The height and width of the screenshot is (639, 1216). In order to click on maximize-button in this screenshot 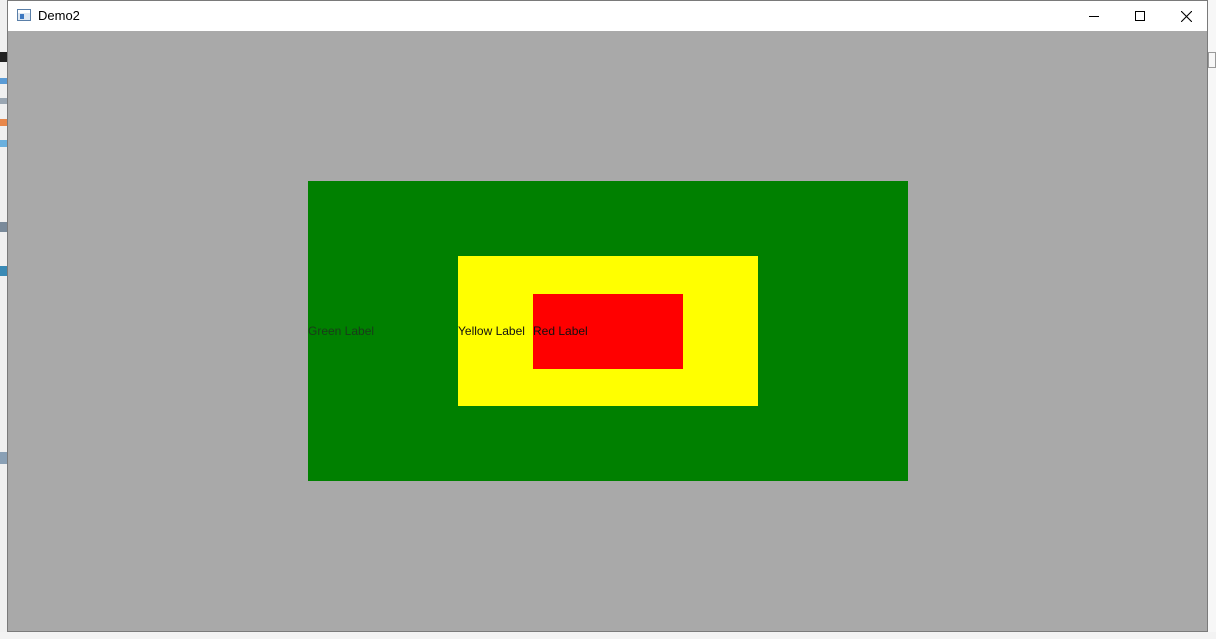, I will do `click(1140, 16)`.